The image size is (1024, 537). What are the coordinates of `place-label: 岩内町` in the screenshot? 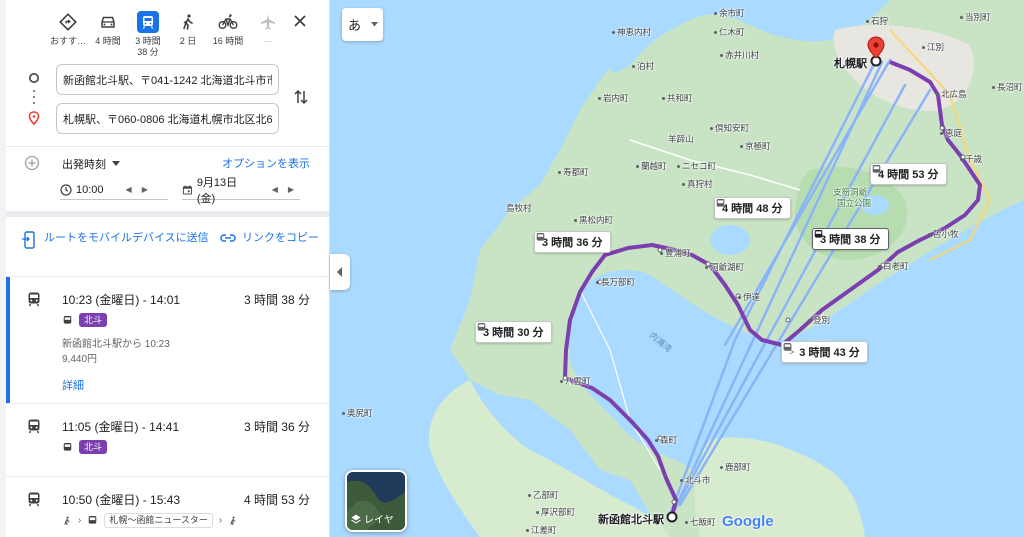 It's located at (613, 98).